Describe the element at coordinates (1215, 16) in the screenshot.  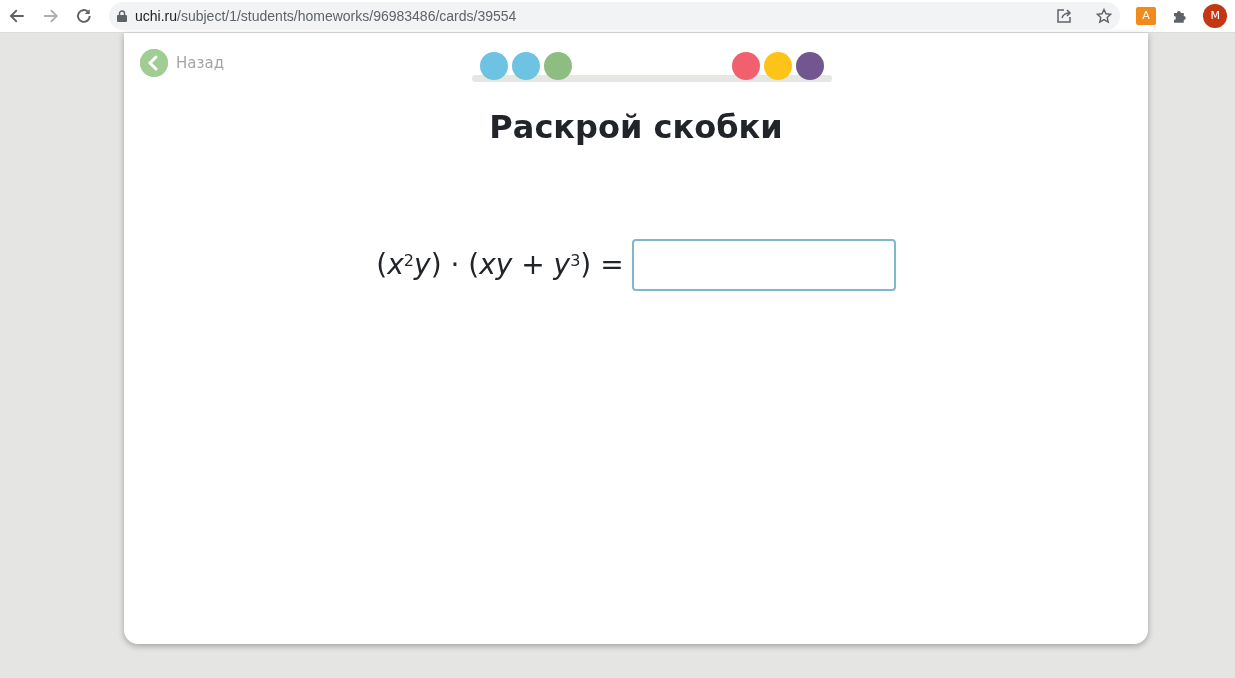
I see `profile-avatar: M` at that location.